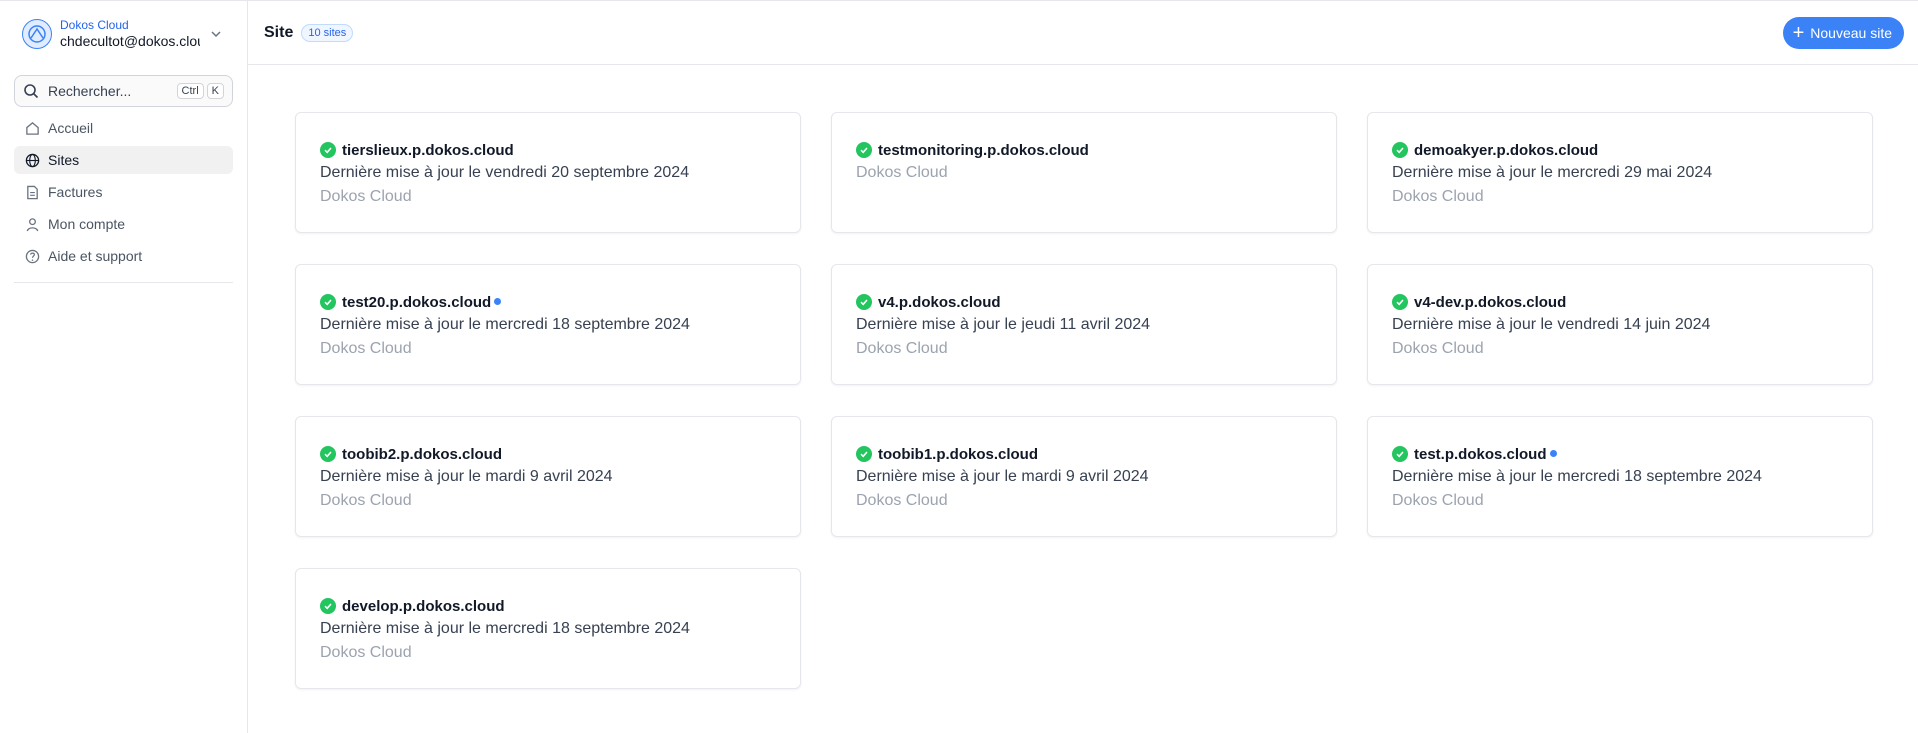 This screenshot has width=1918, height=733. What do you see at coordinates (130, 40) in the screenshot?
I see `account-email: chdecultot@dokos.cloud` at bounding box center [130, 40].